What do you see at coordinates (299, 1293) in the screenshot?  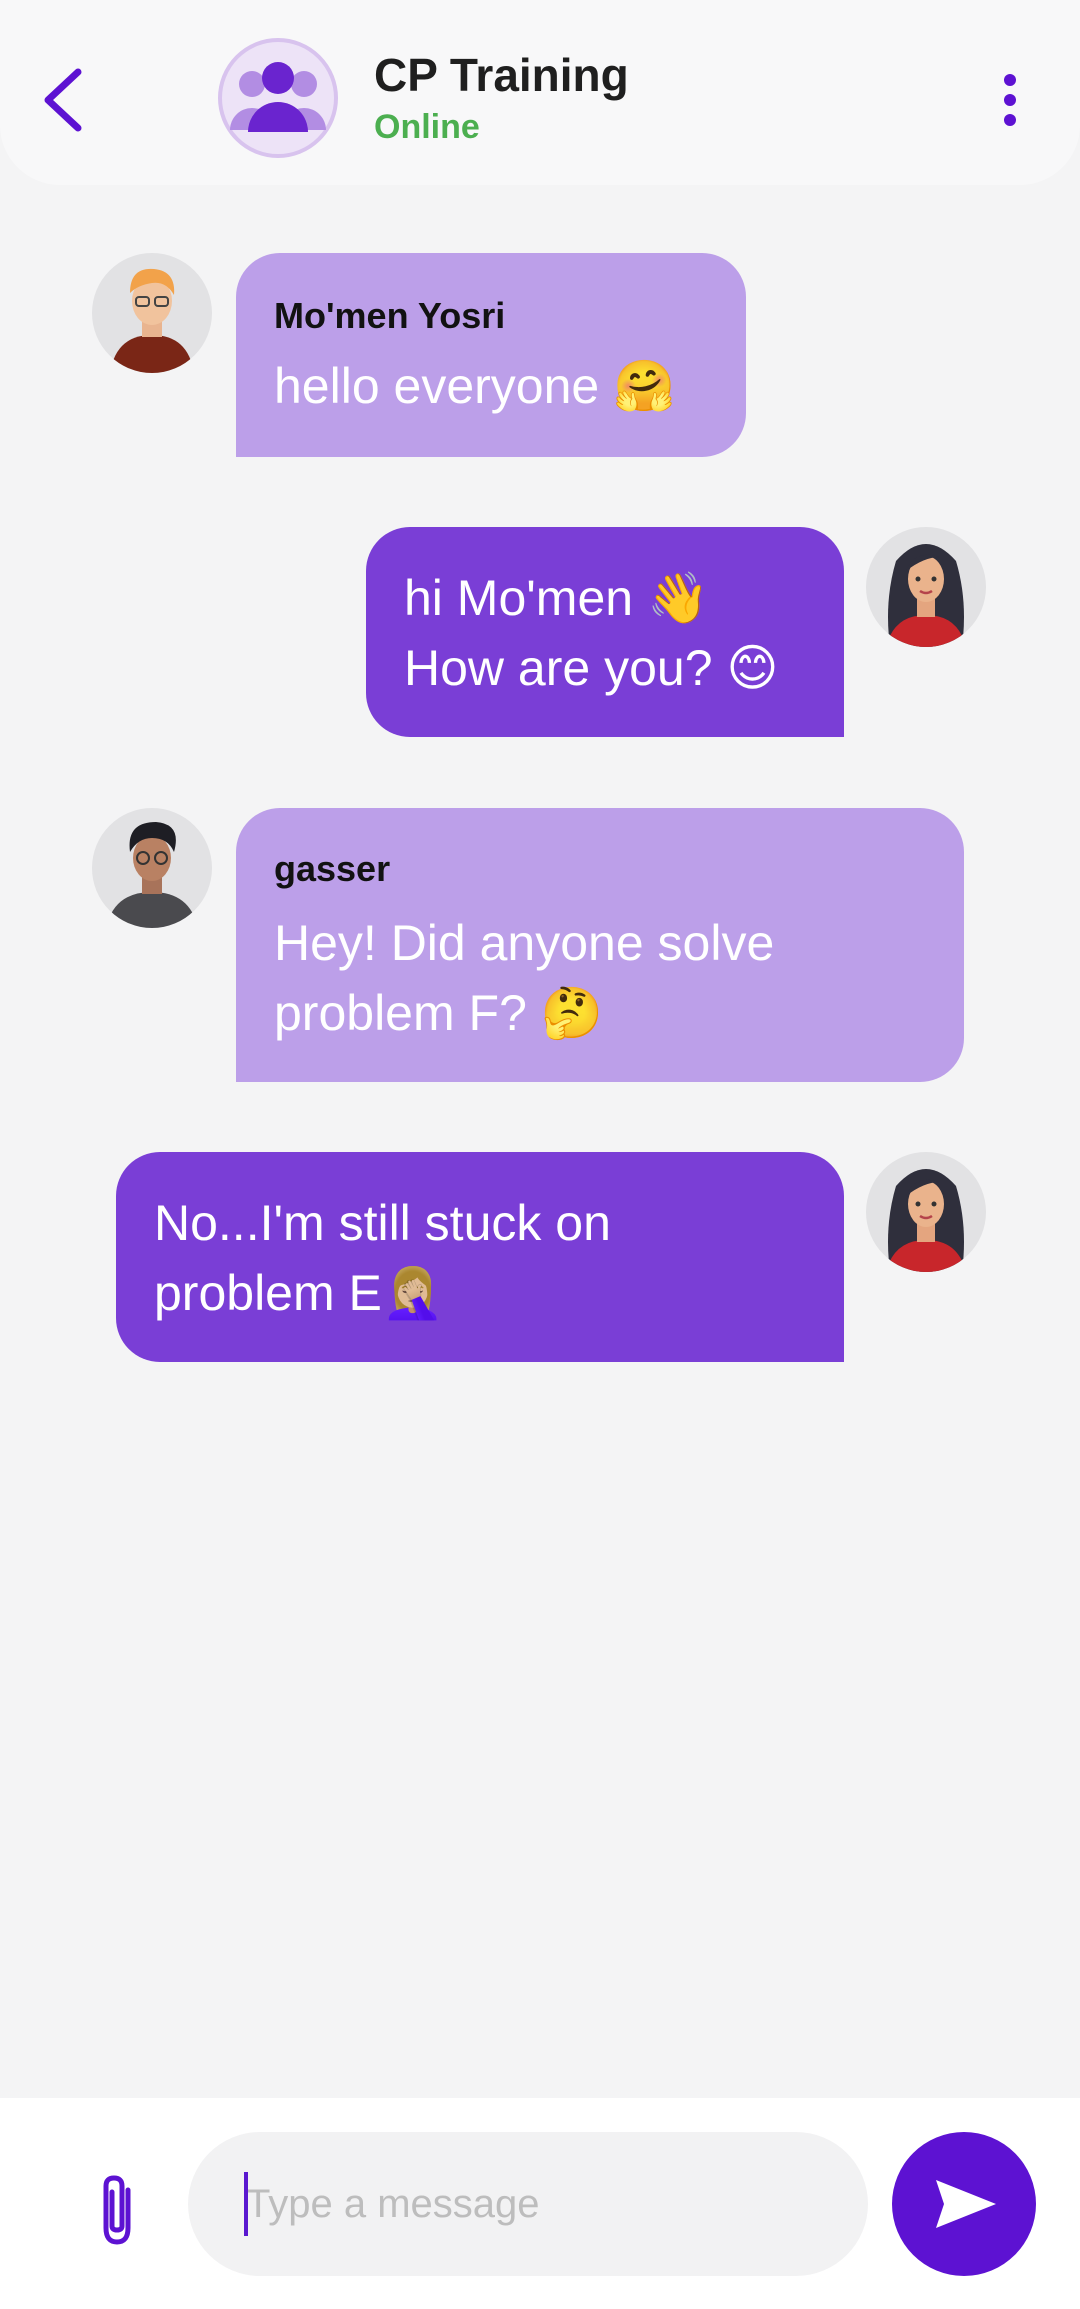 I see `message-text-line: problem E🤦🏼‍♀️` at bounding box center [299, 1293].